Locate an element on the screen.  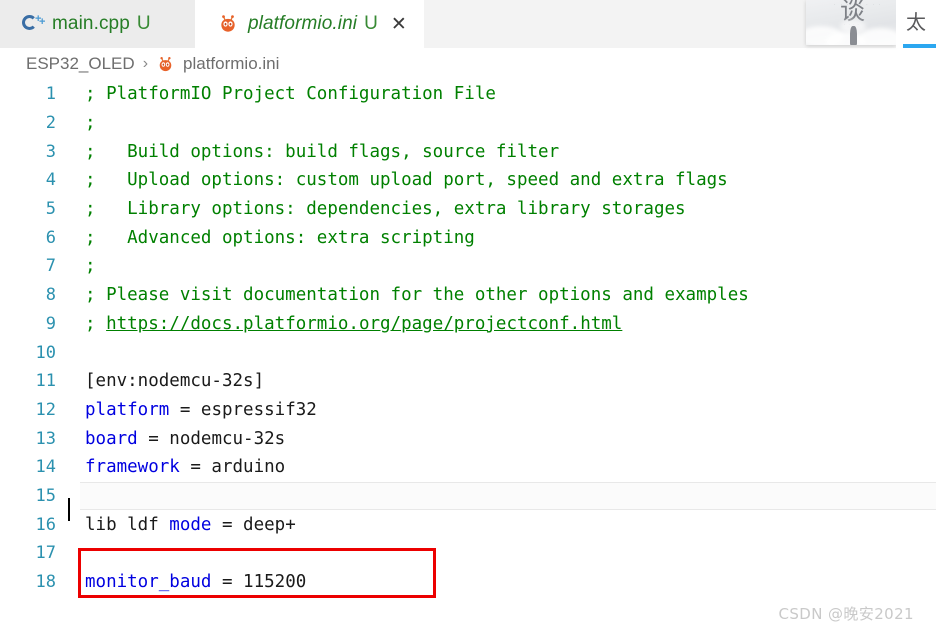
code-line-content: monitor_baud = 115200 is located at coordinates (502, 582).